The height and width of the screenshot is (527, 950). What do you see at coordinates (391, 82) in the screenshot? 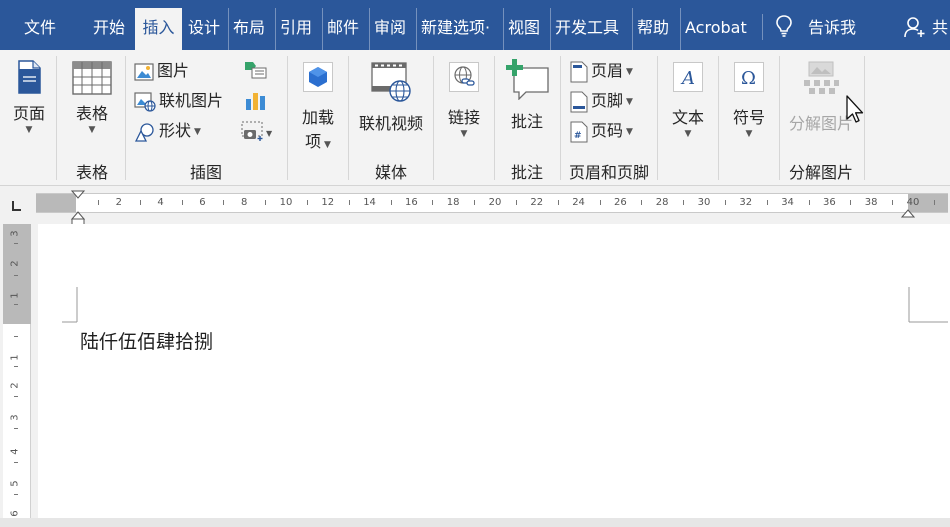
I see `online-video-icon` at bounding box center [391, 82].